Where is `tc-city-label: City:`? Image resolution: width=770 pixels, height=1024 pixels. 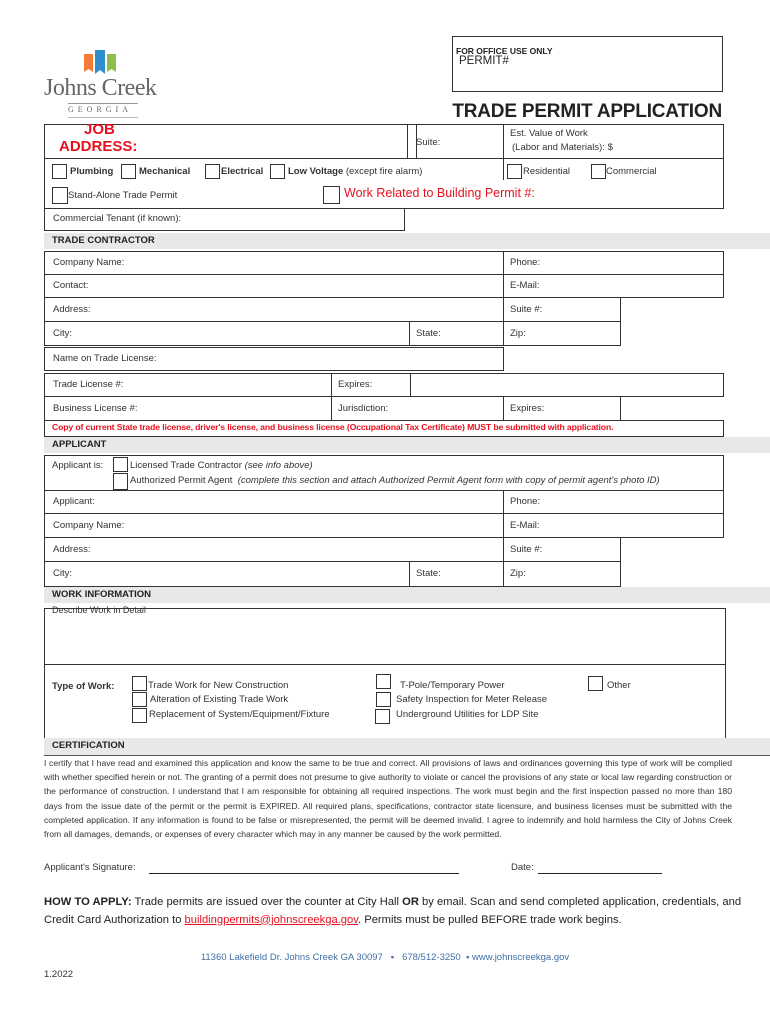
tc-city-label: City: is located at coordinates (62, 333).